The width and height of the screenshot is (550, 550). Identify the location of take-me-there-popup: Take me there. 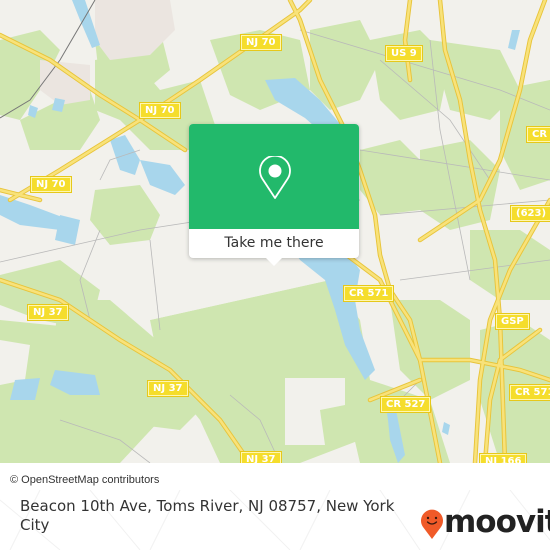
(274, 195).